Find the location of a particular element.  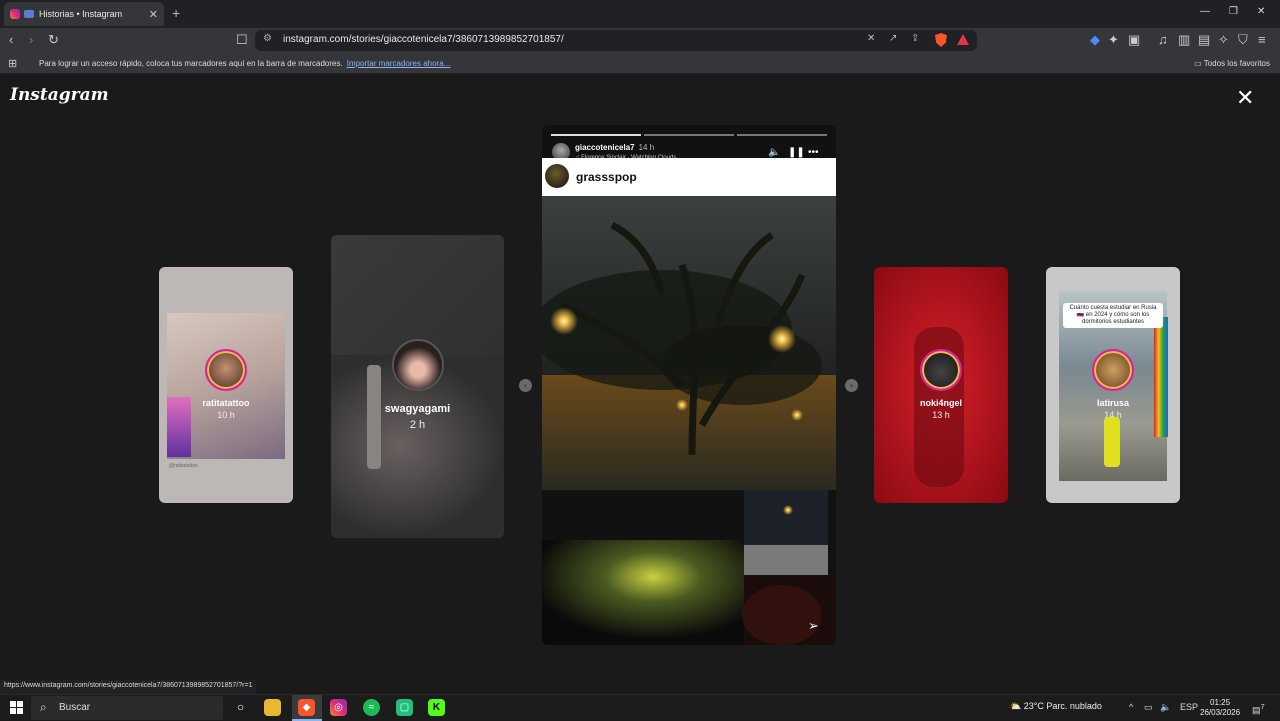

system-clock: 01:25 26/03/2026 is located at coordinates (1220, 708).